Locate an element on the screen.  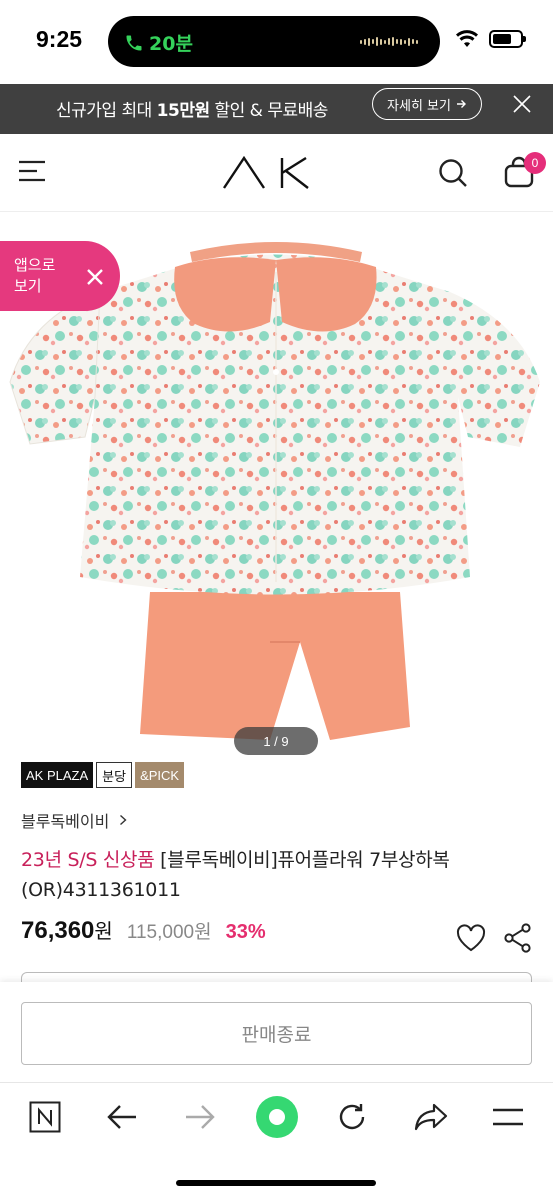
sale-price: 76,360원 is located at coordinates (67, 930).